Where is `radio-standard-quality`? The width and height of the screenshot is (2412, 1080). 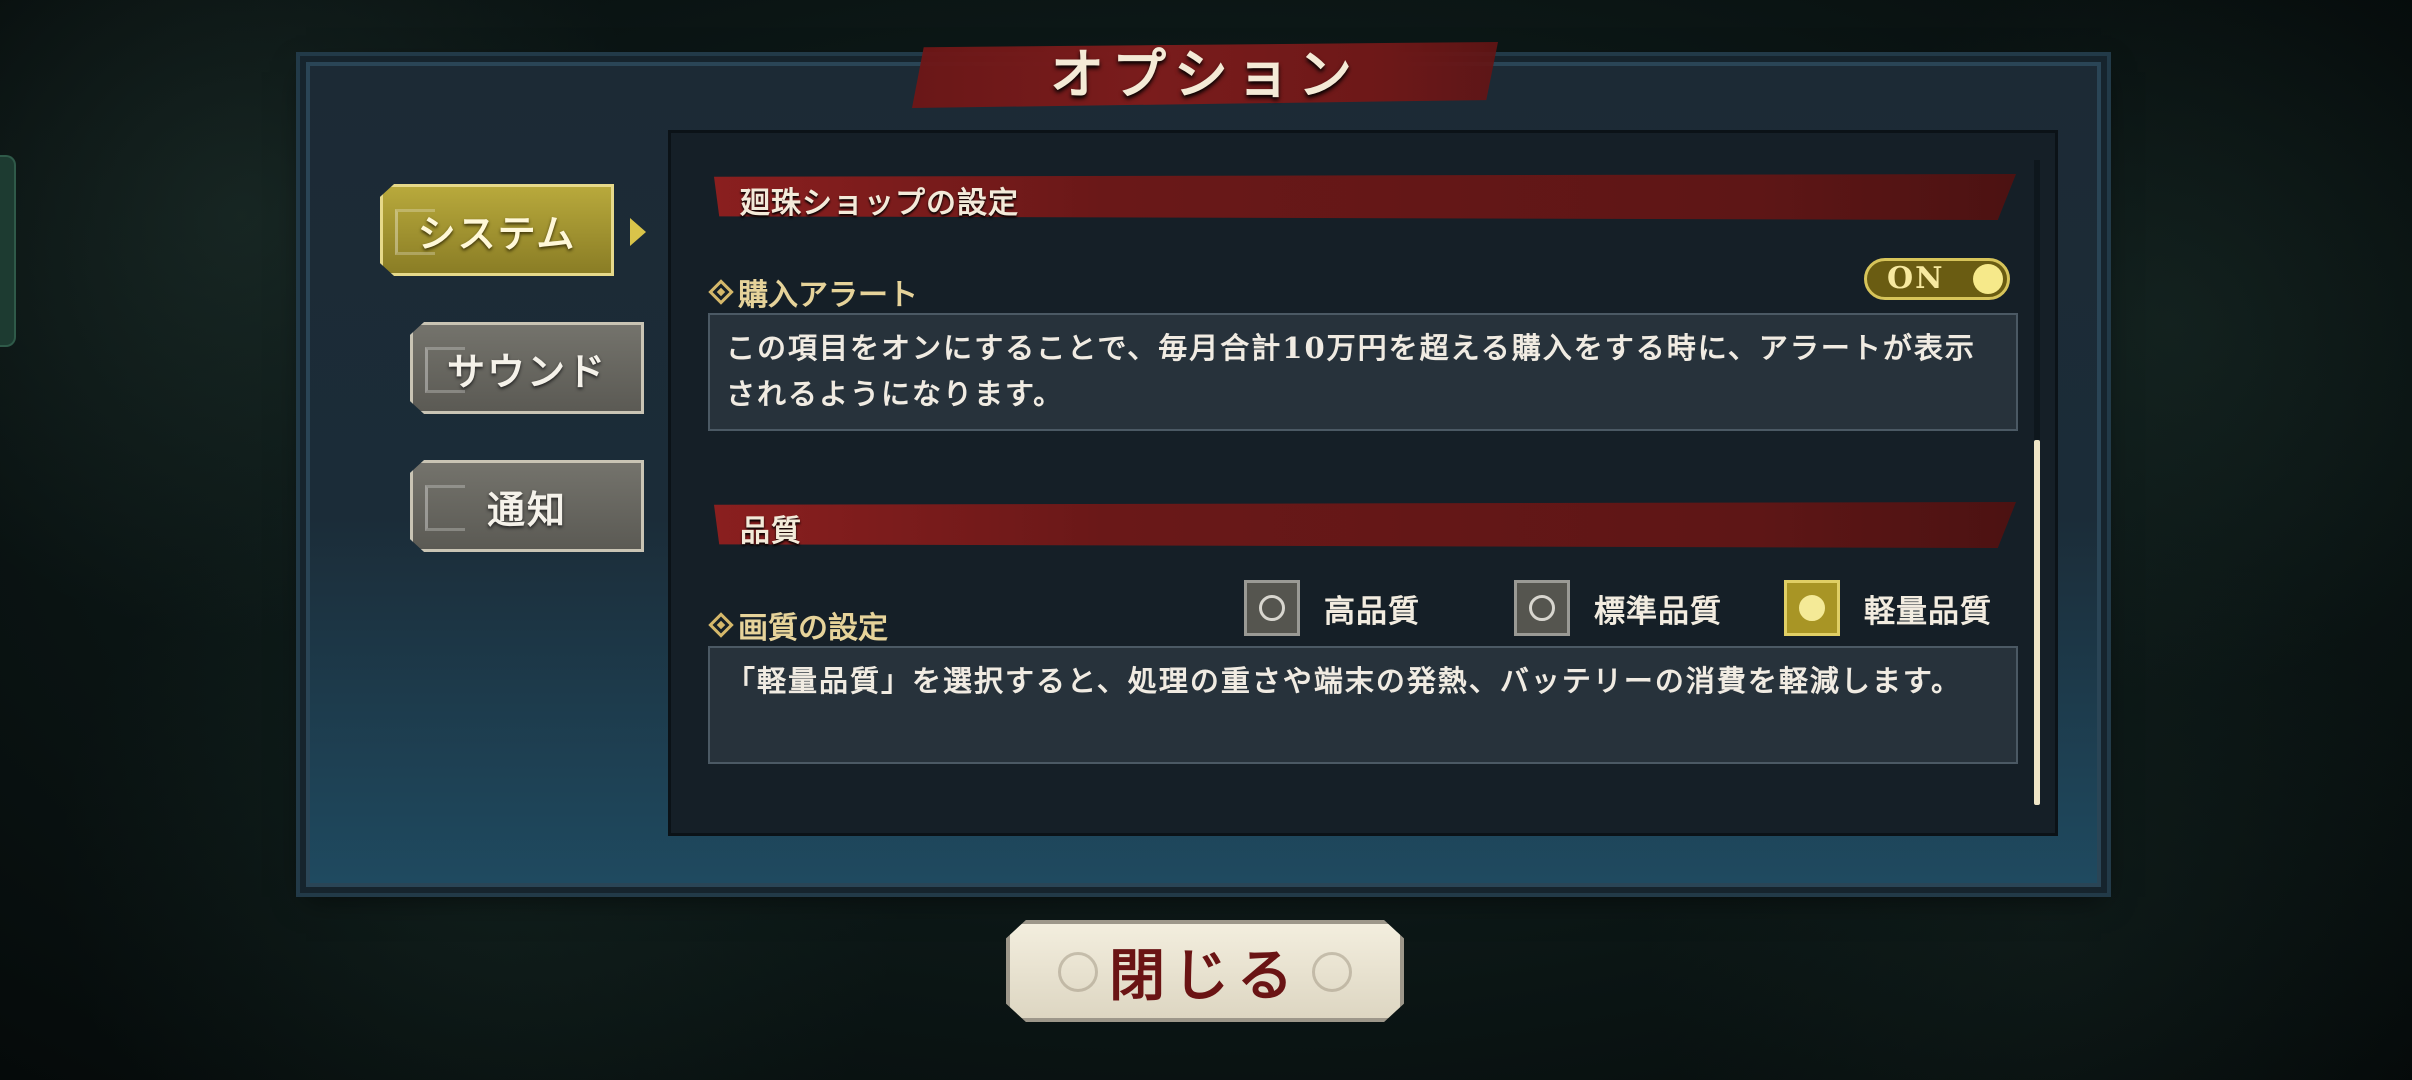
radio-standard-quality is located at coordinates (1542, 608).